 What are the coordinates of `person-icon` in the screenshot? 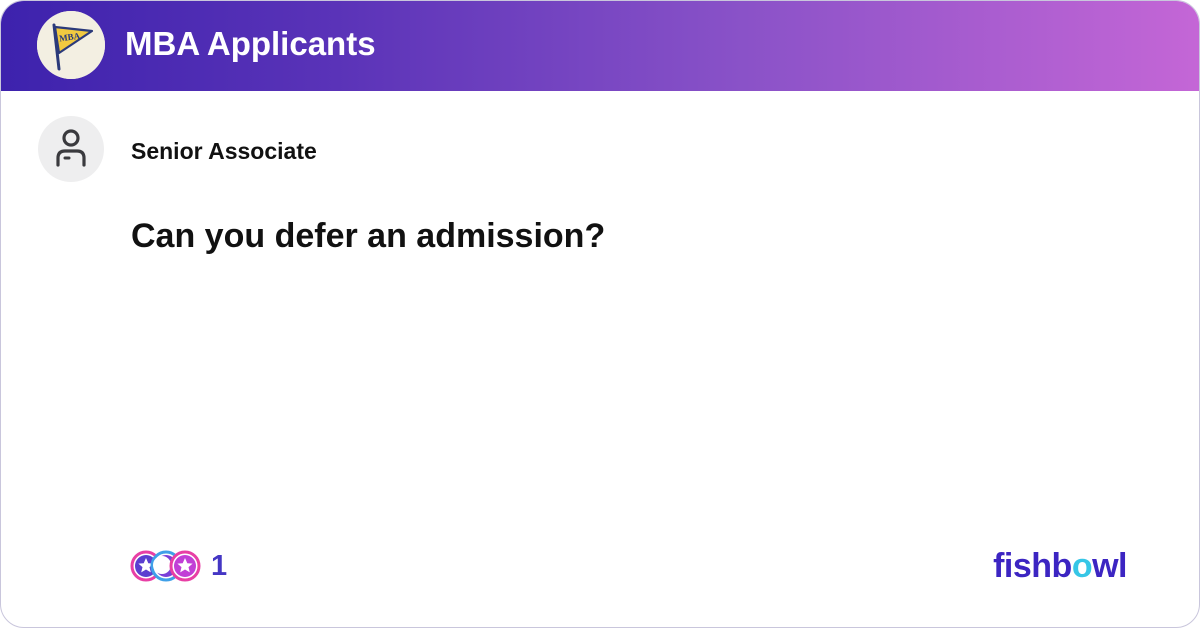 It's located at (71, 148).